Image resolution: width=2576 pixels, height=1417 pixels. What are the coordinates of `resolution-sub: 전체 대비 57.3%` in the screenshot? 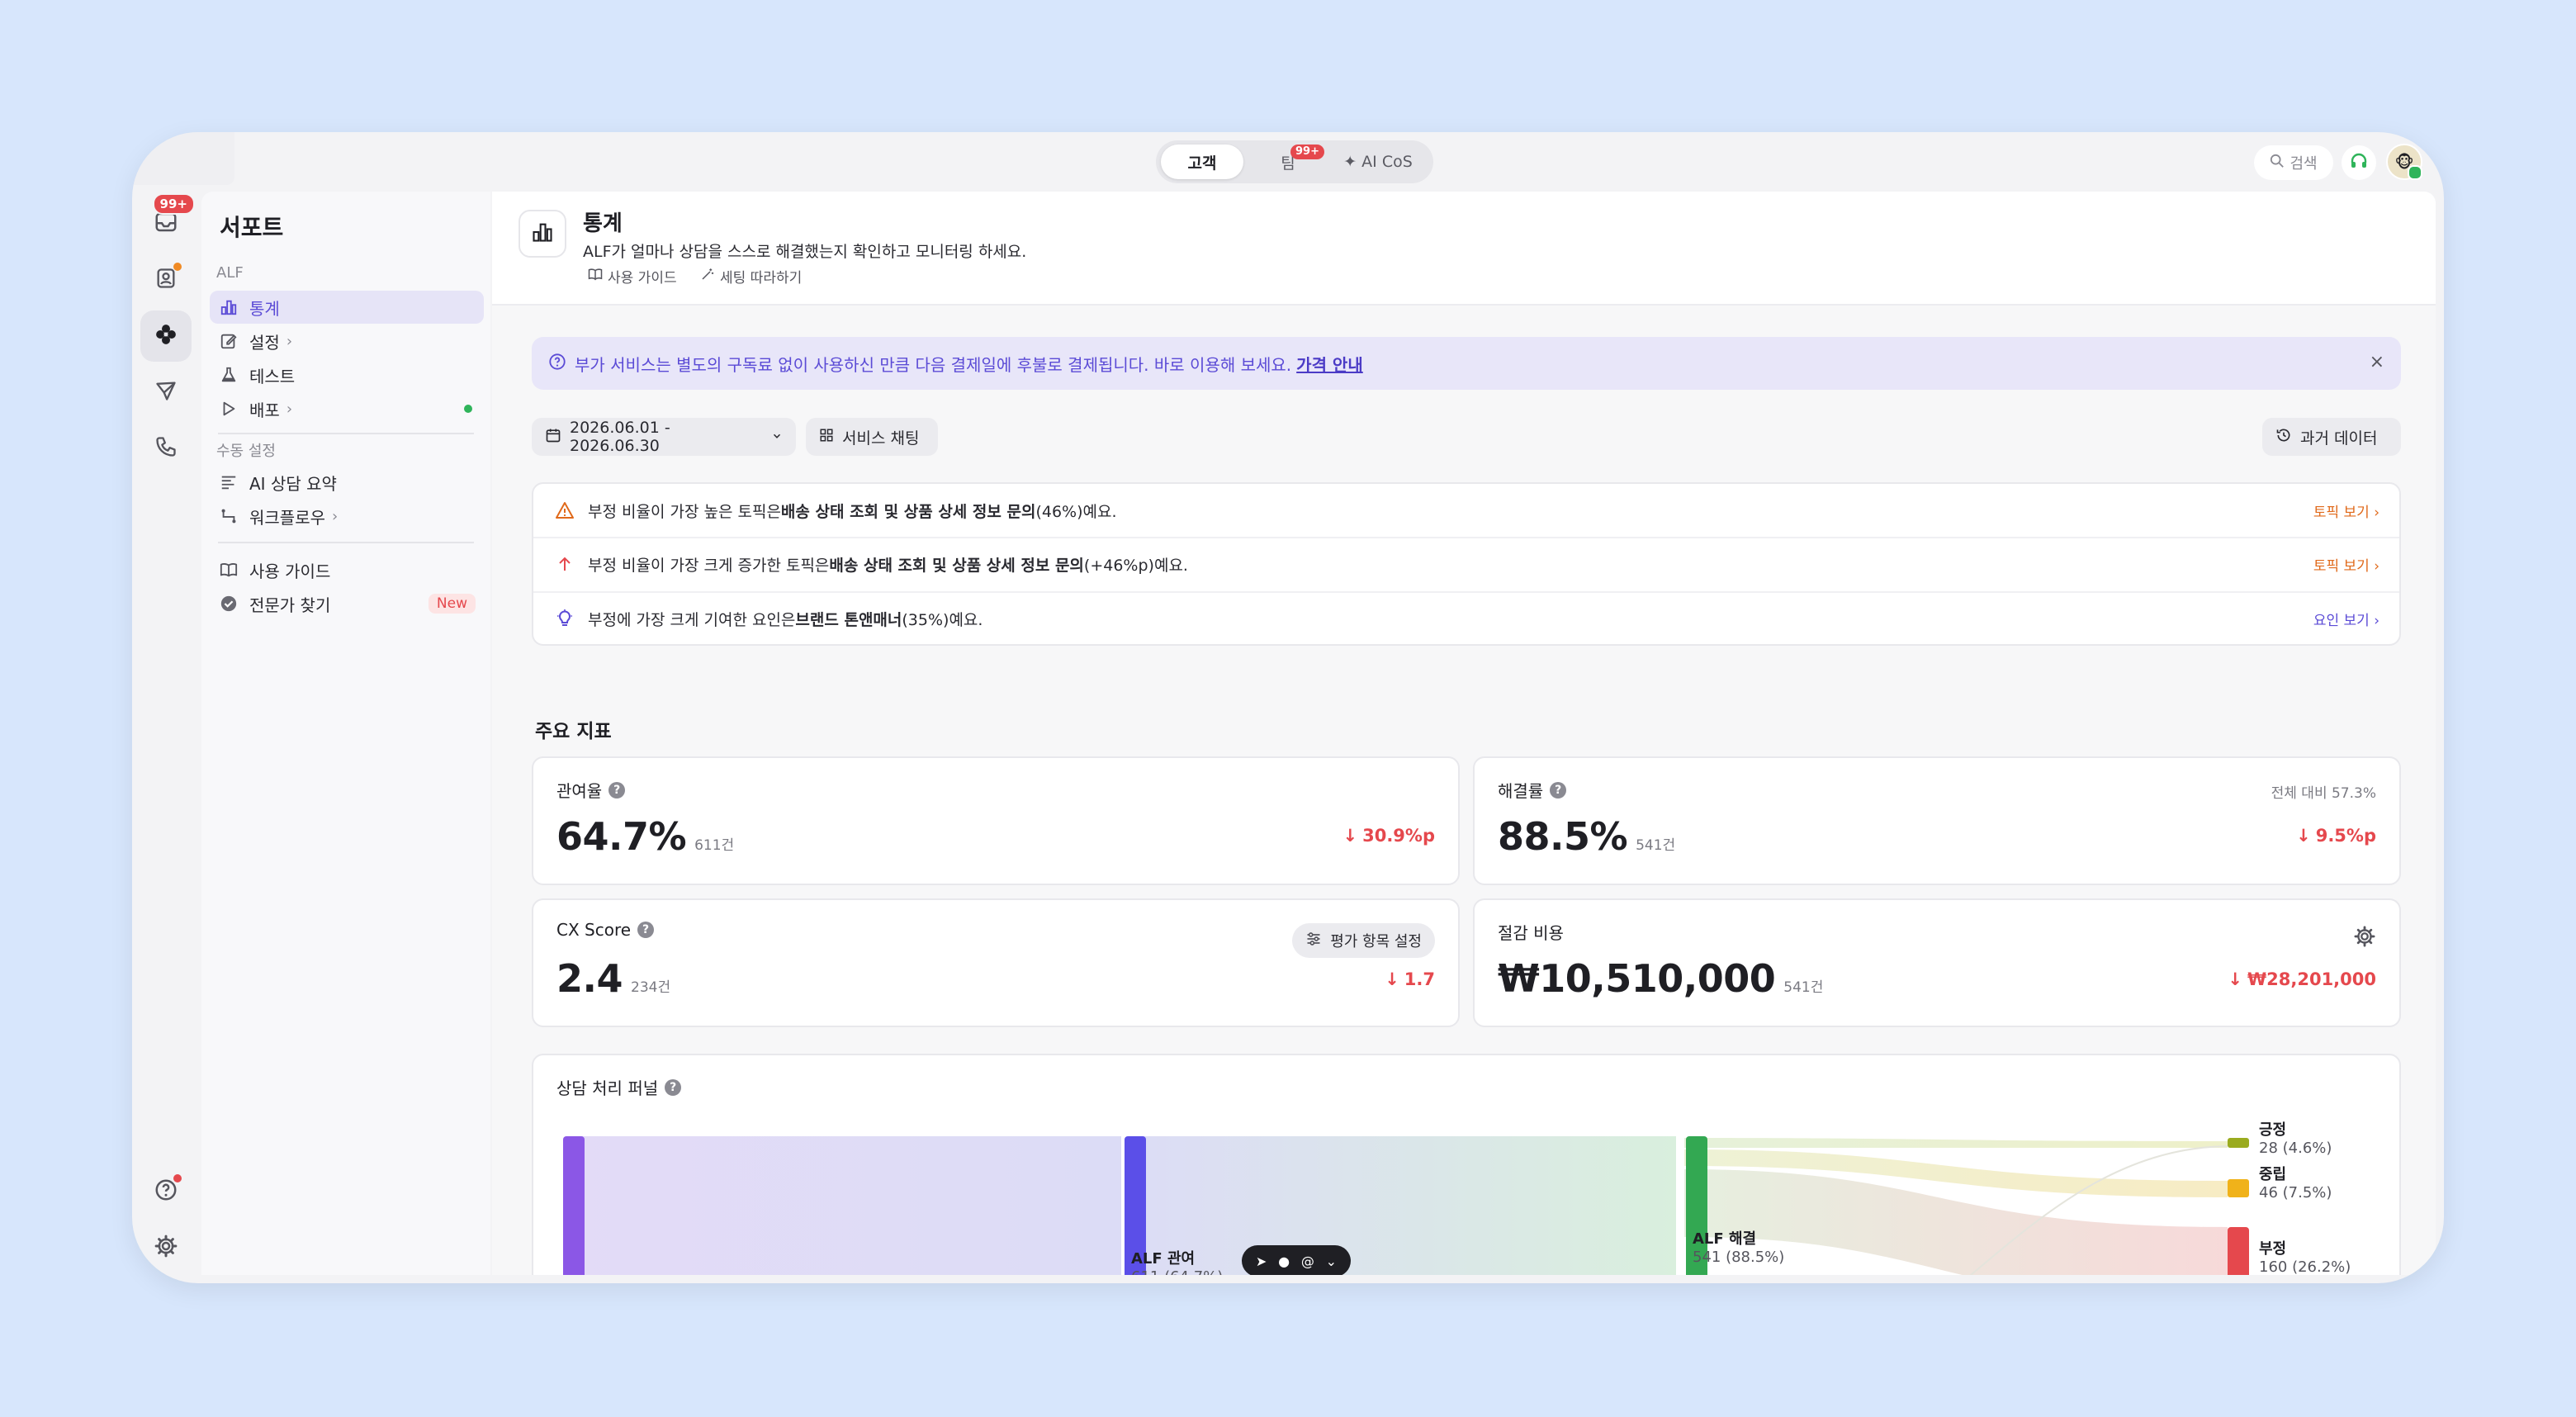 It's located at (2323, 794).